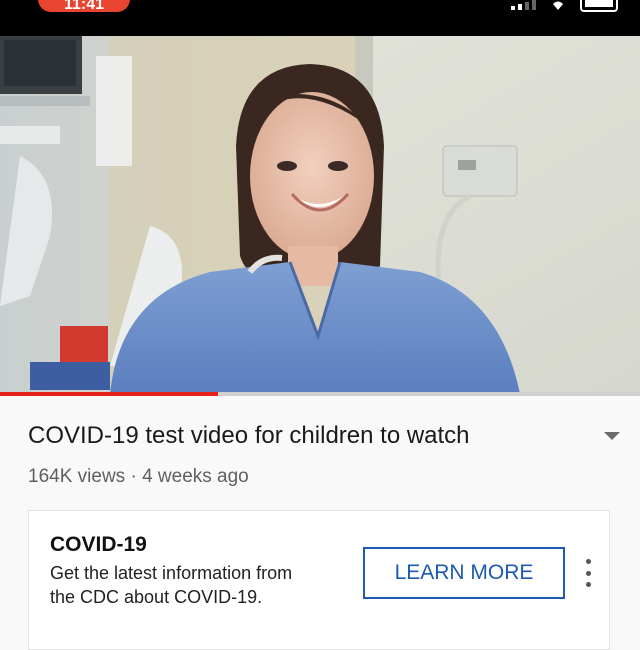 The image size is (640, 650). What do you see at coordinates (558, 5) in the screenshot?
I see `wifi-icon` at bounding box center [558, 5].